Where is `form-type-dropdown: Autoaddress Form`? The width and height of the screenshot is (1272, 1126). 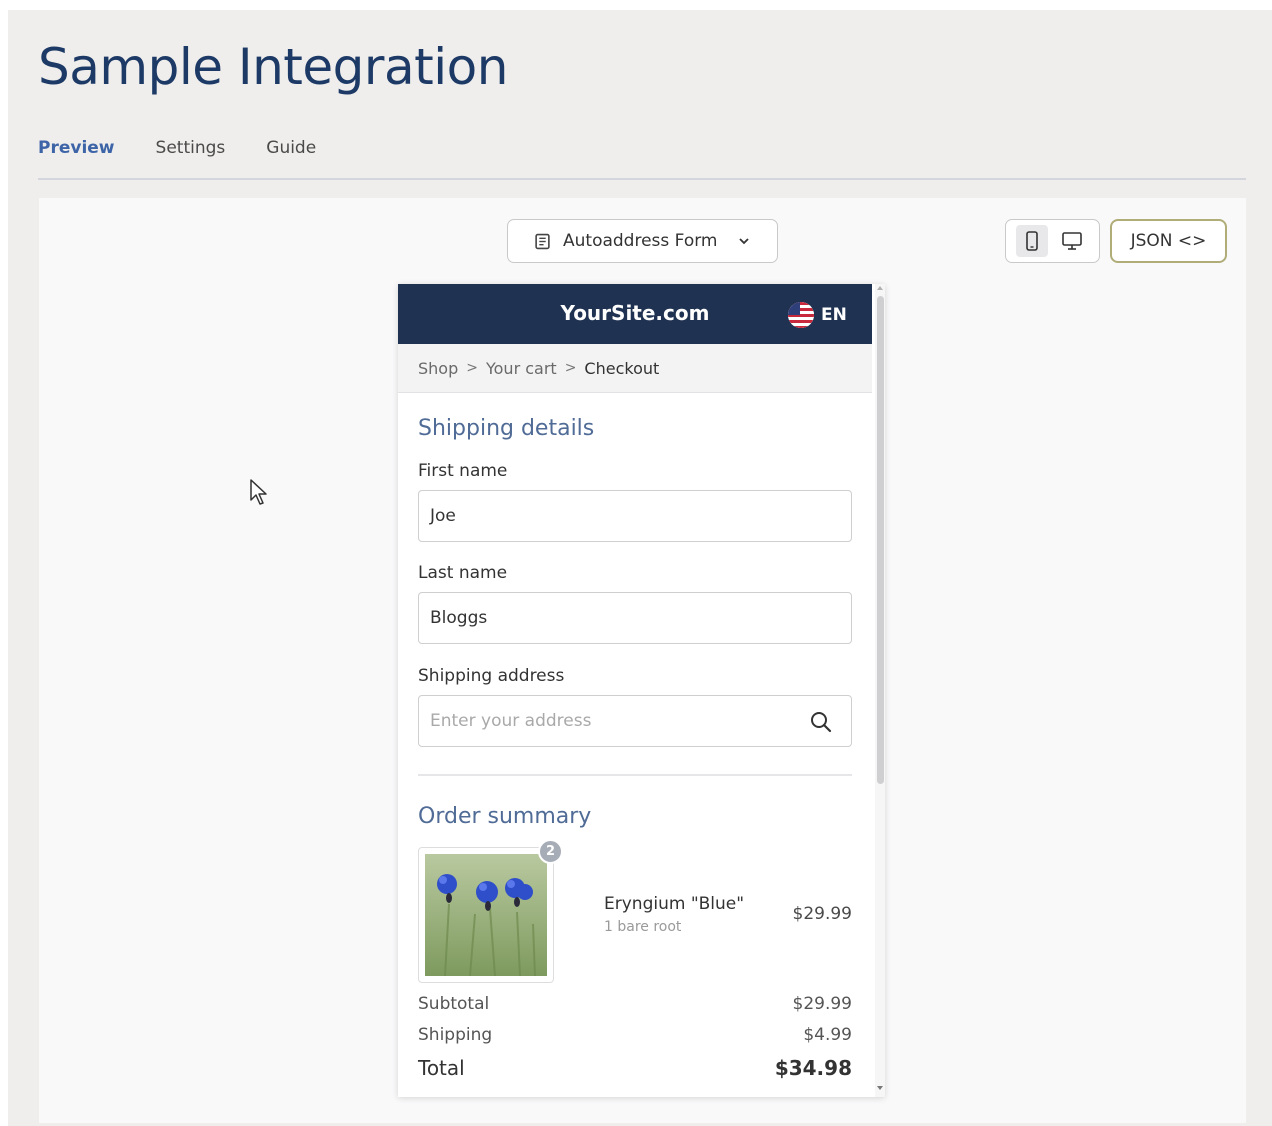 form-type-dropdown: Autoaddress Form is located at coordinates (642, 241).